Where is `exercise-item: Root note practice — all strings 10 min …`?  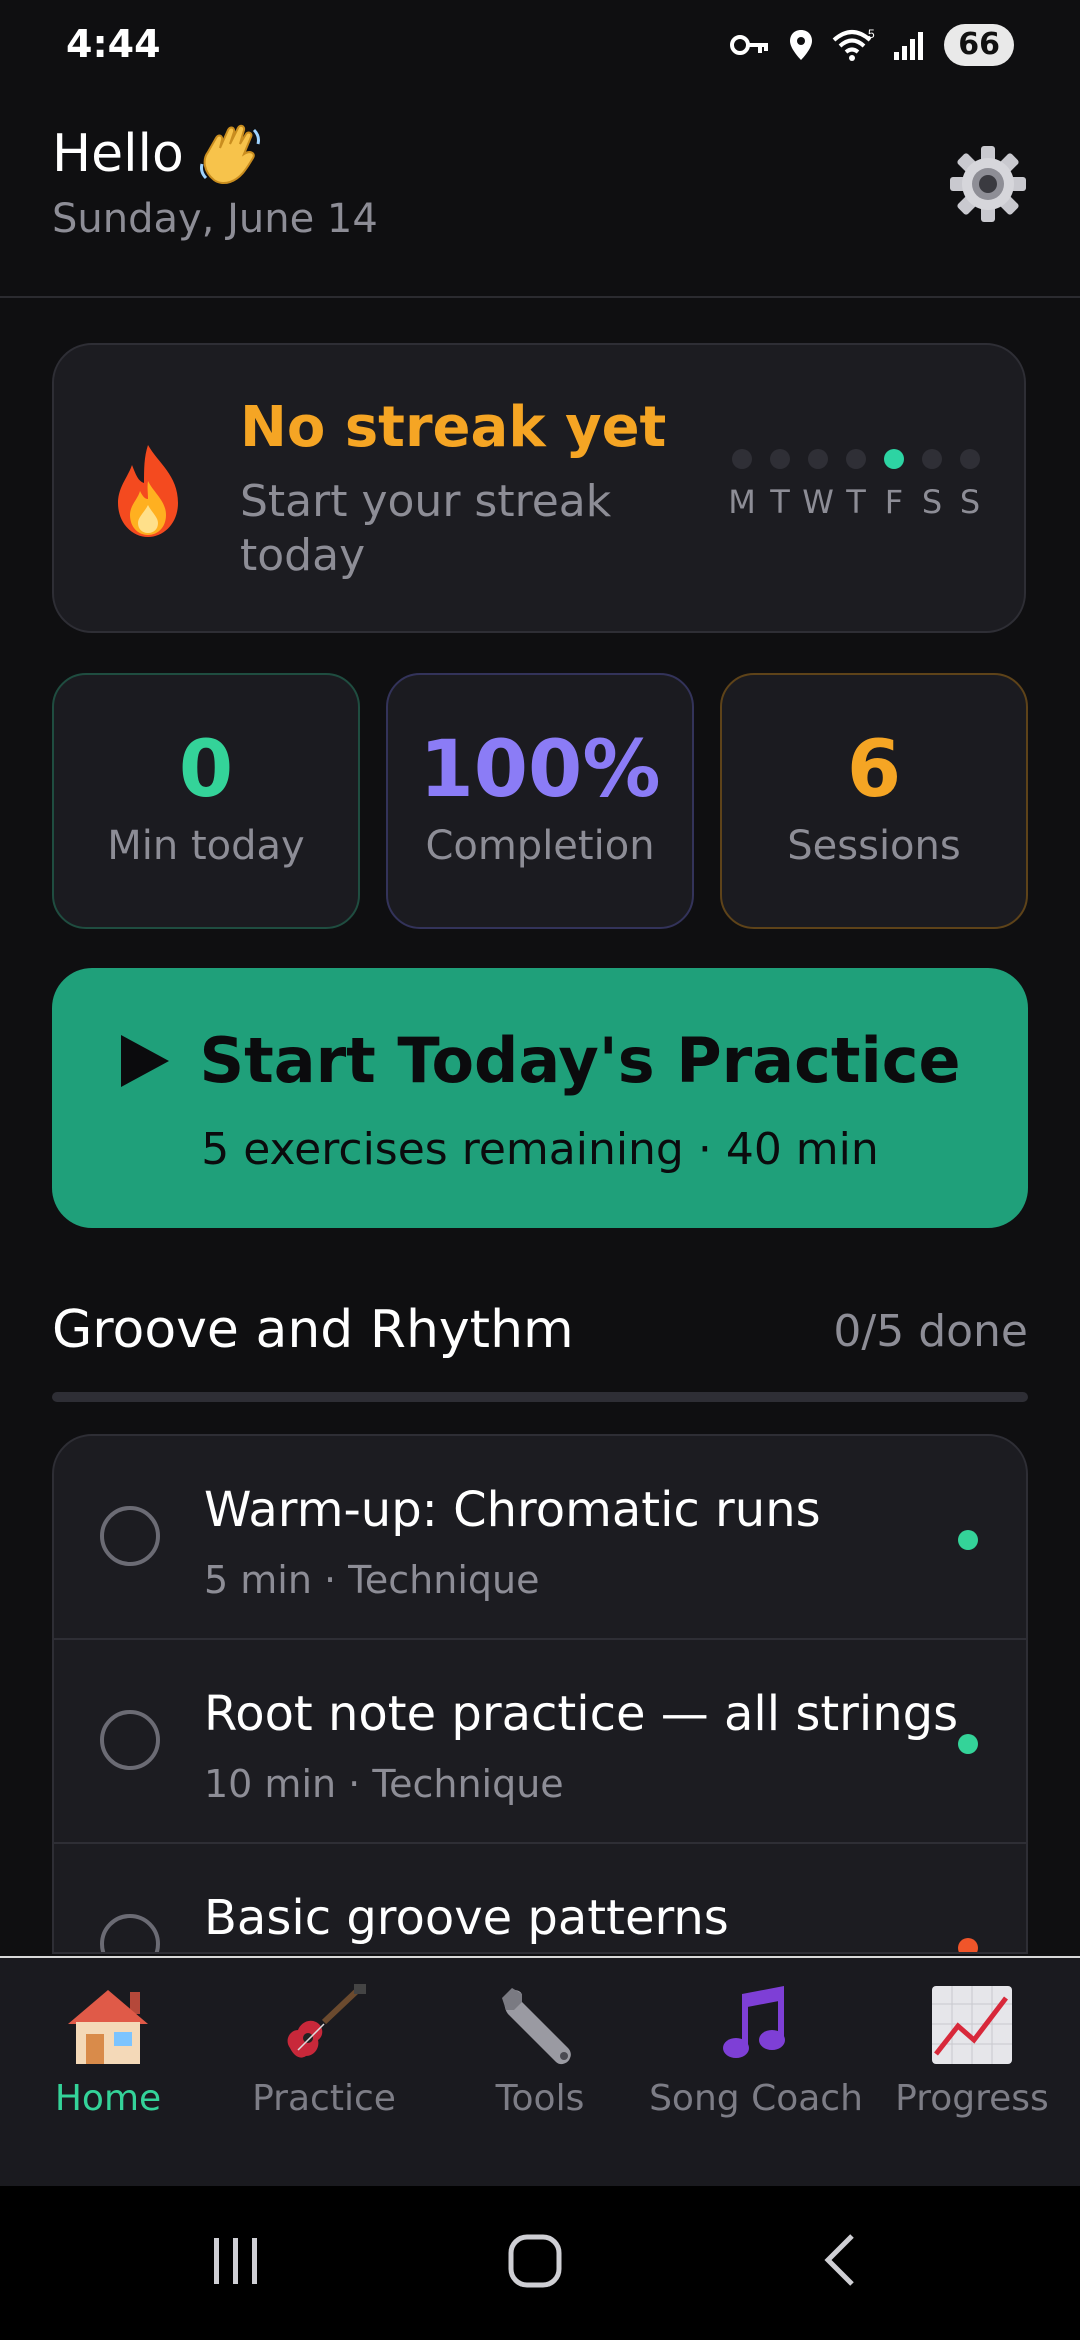 exercise-item: Root note practice — all strings 10 min … is located at coordinates (540, 1742).